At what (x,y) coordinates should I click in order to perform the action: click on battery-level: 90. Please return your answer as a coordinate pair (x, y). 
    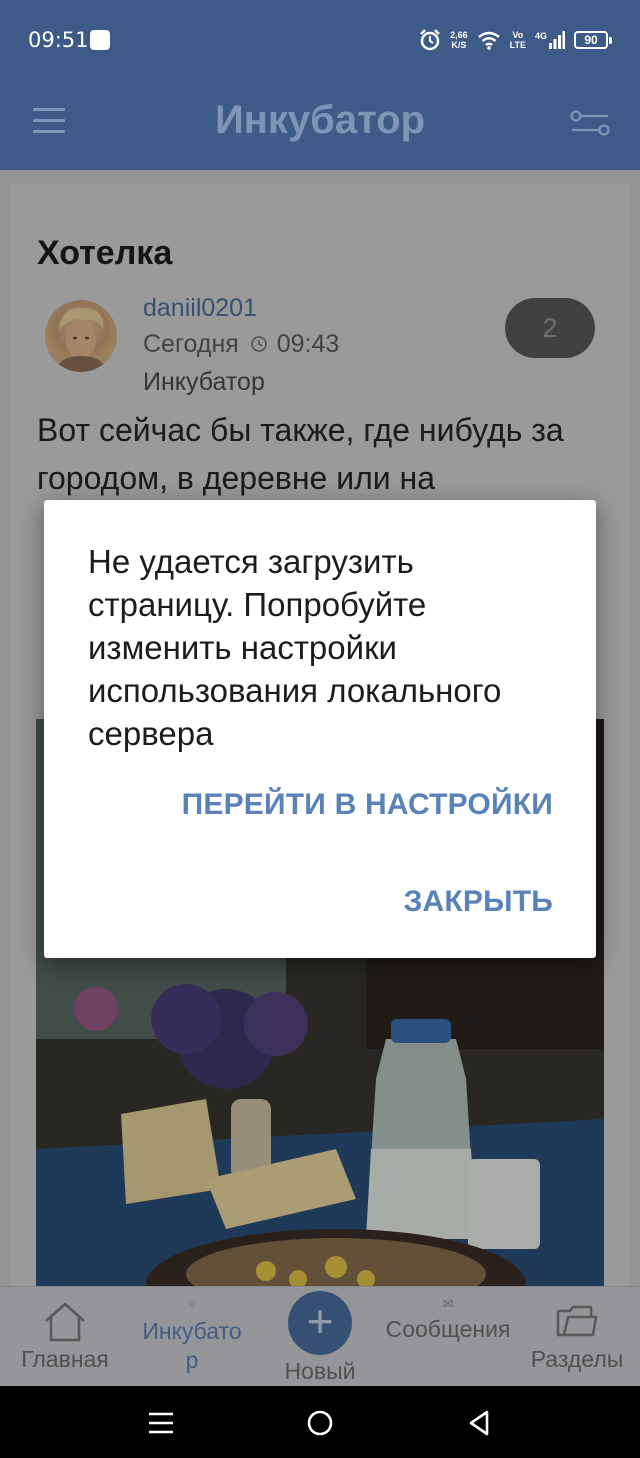
    Looking at the image, I should click on (591, 40).